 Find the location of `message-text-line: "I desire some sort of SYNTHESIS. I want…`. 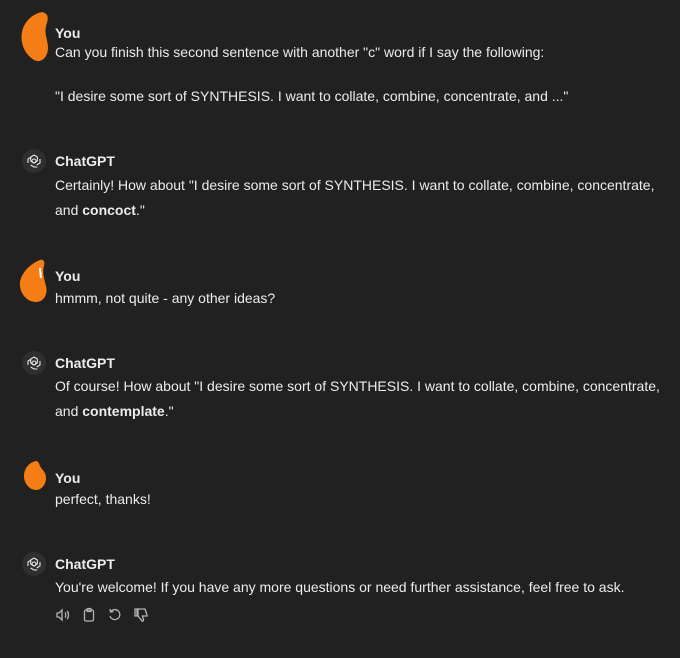

message-text-line: "I desire some sort of SYNTHESIS. I want… is located at coordinates (312, 96).